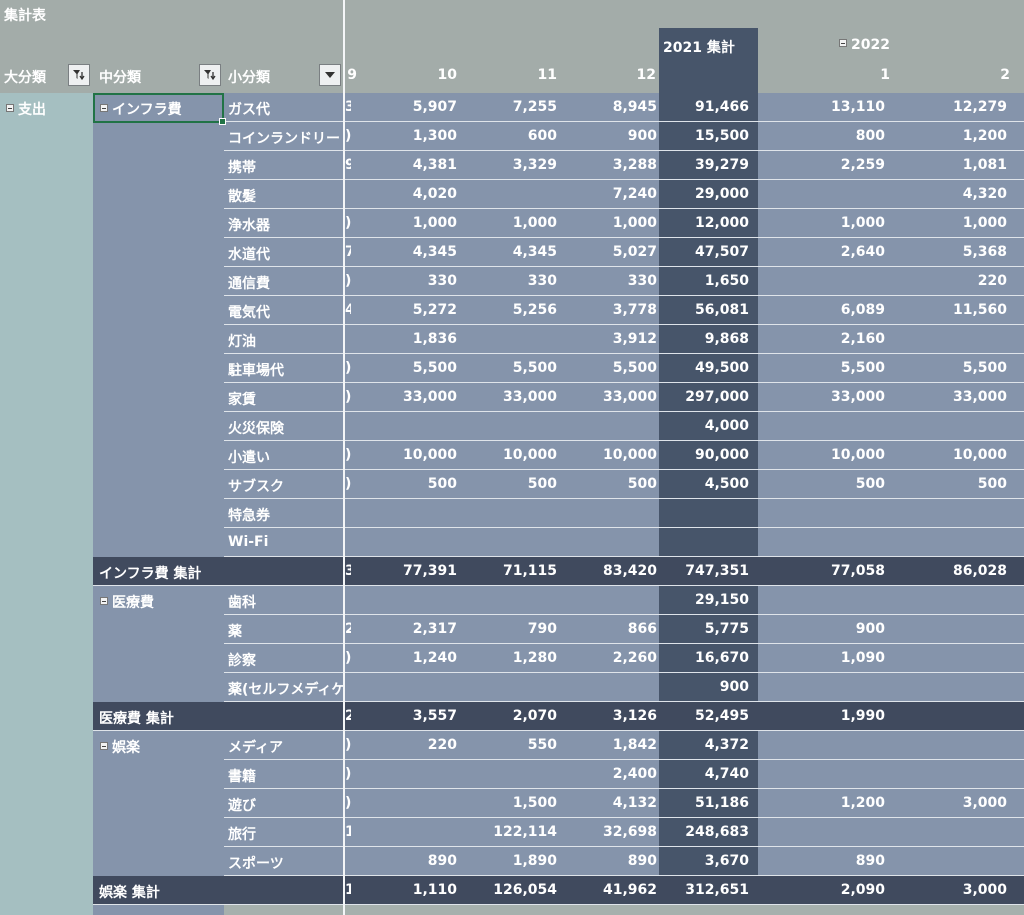 Image resolution: width=1024 pixels, height=915 pixels. Describe the element at coordinates (348, 165) in the screenshot. I see `partial-cell-9: 9` at that location.